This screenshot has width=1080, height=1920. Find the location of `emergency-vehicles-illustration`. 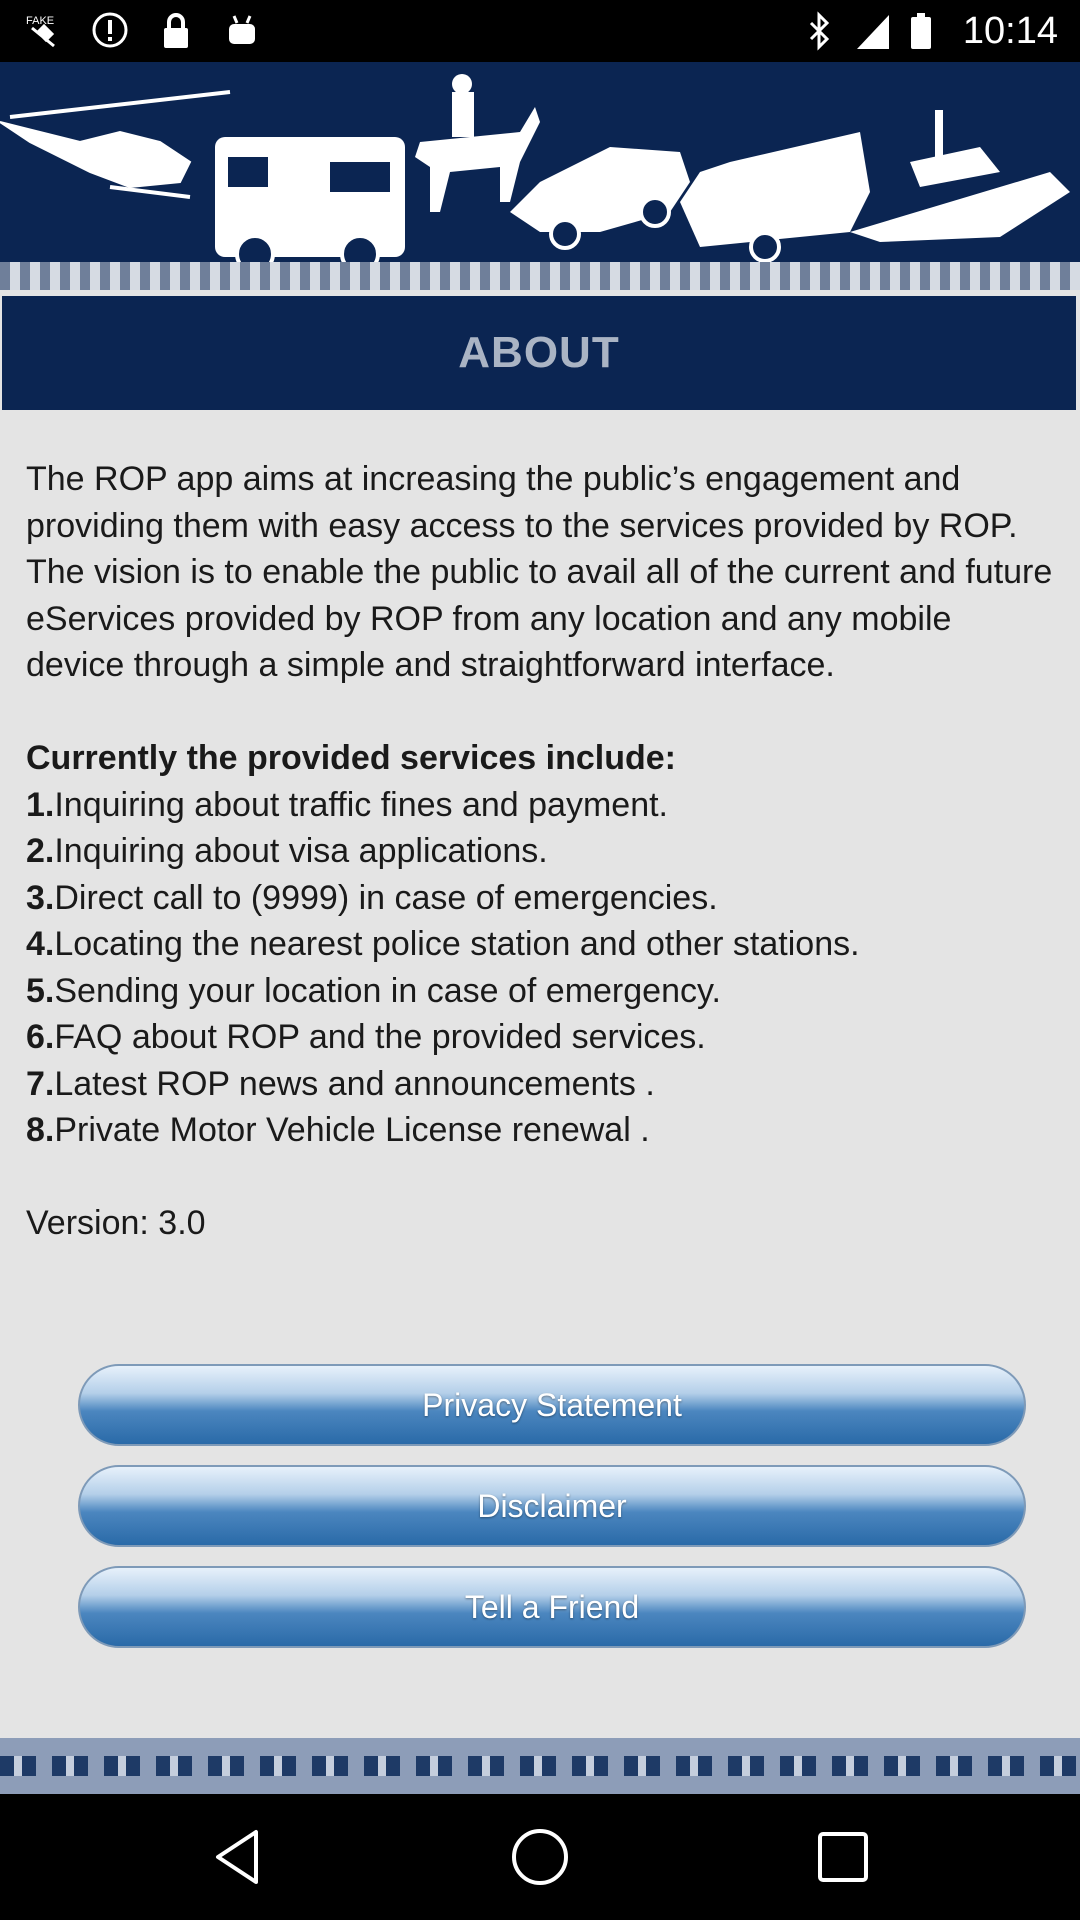

emergency-vehicles-illustration is located at coordinates (535, 174).